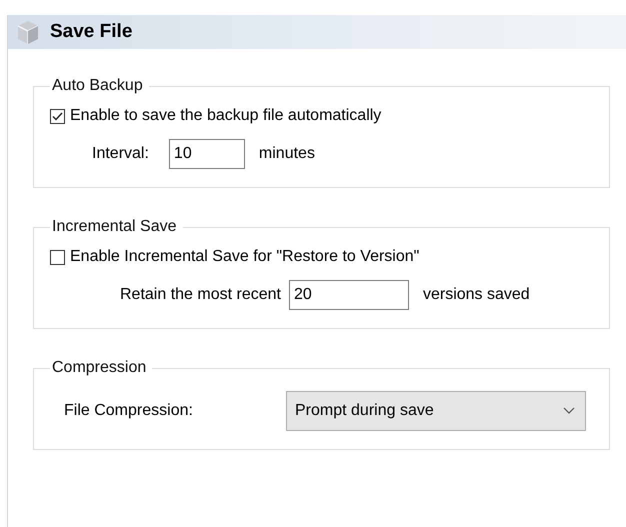 Image resolution: width=626 pixels, height=527 pixels. Describe the element at coordinates (476, 295) in the screenshot. I see `unit-label: versions saved` at that location.